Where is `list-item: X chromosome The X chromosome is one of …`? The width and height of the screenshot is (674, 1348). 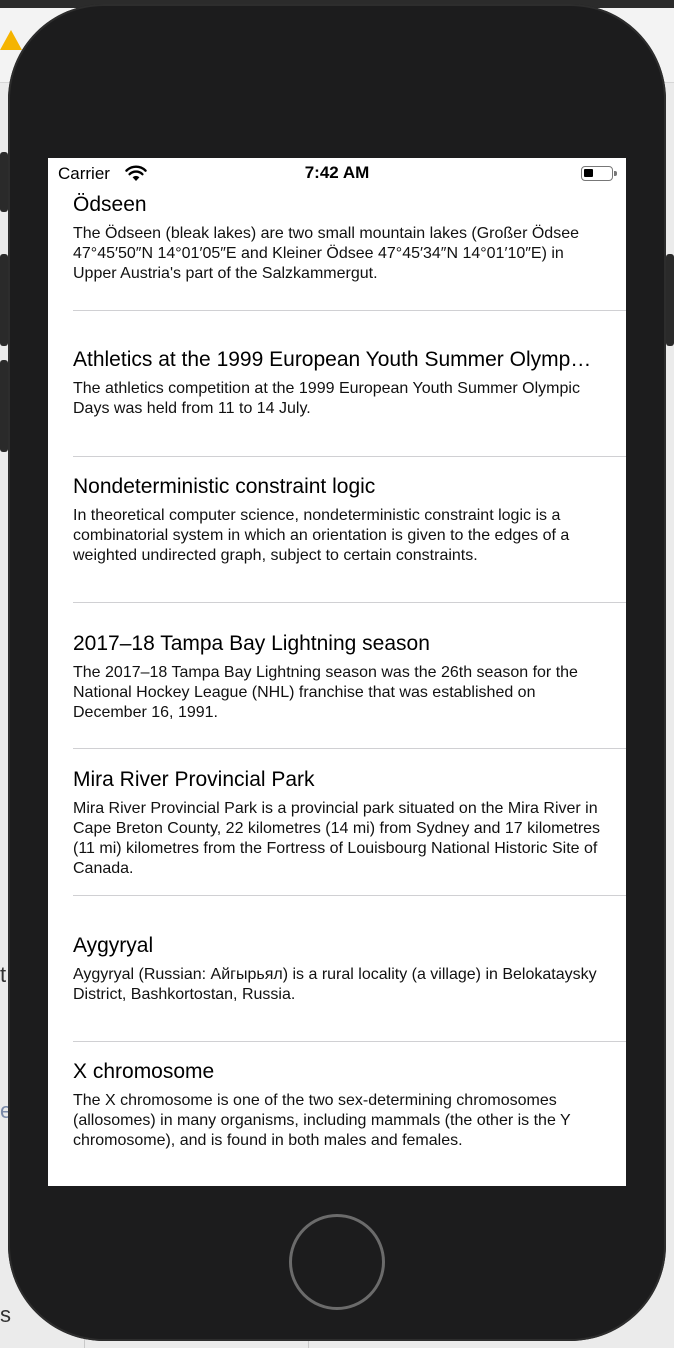 list-item: X chromosome The X chromosome is one of … is located at coordinates (349, 1105).